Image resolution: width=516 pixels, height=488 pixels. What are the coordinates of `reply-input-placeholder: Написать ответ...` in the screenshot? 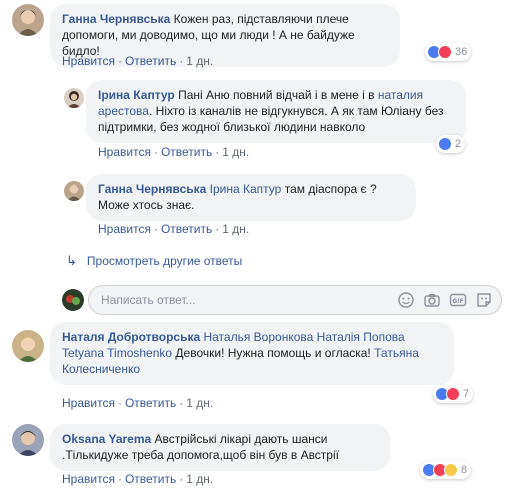 It's located at (148, 300).